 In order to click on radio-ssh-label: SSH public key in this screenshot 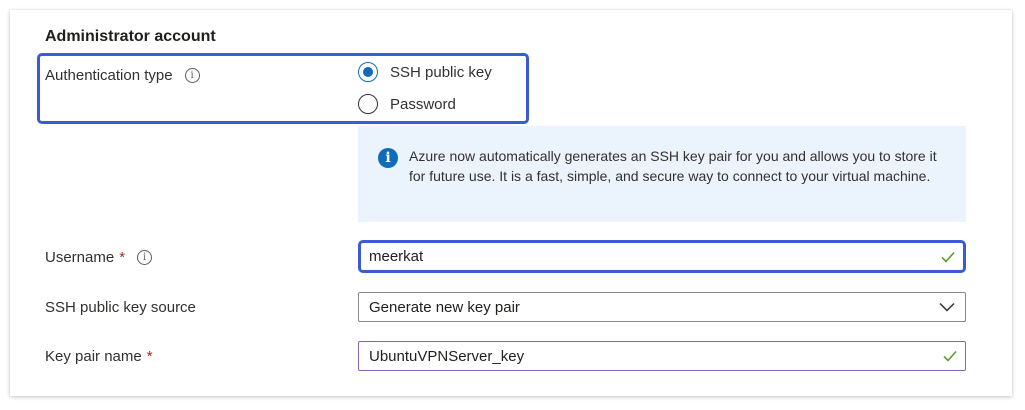, I will do `click(441, 72)`.